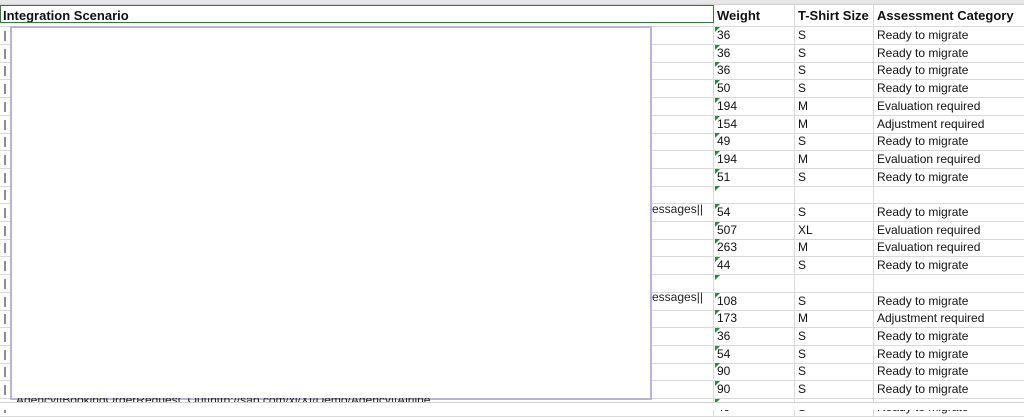 This screenshot has width=1024, height=417. Describe the element at coordinates (754, 318) in the screenshot. I see `weight-cell: 173` at that location.